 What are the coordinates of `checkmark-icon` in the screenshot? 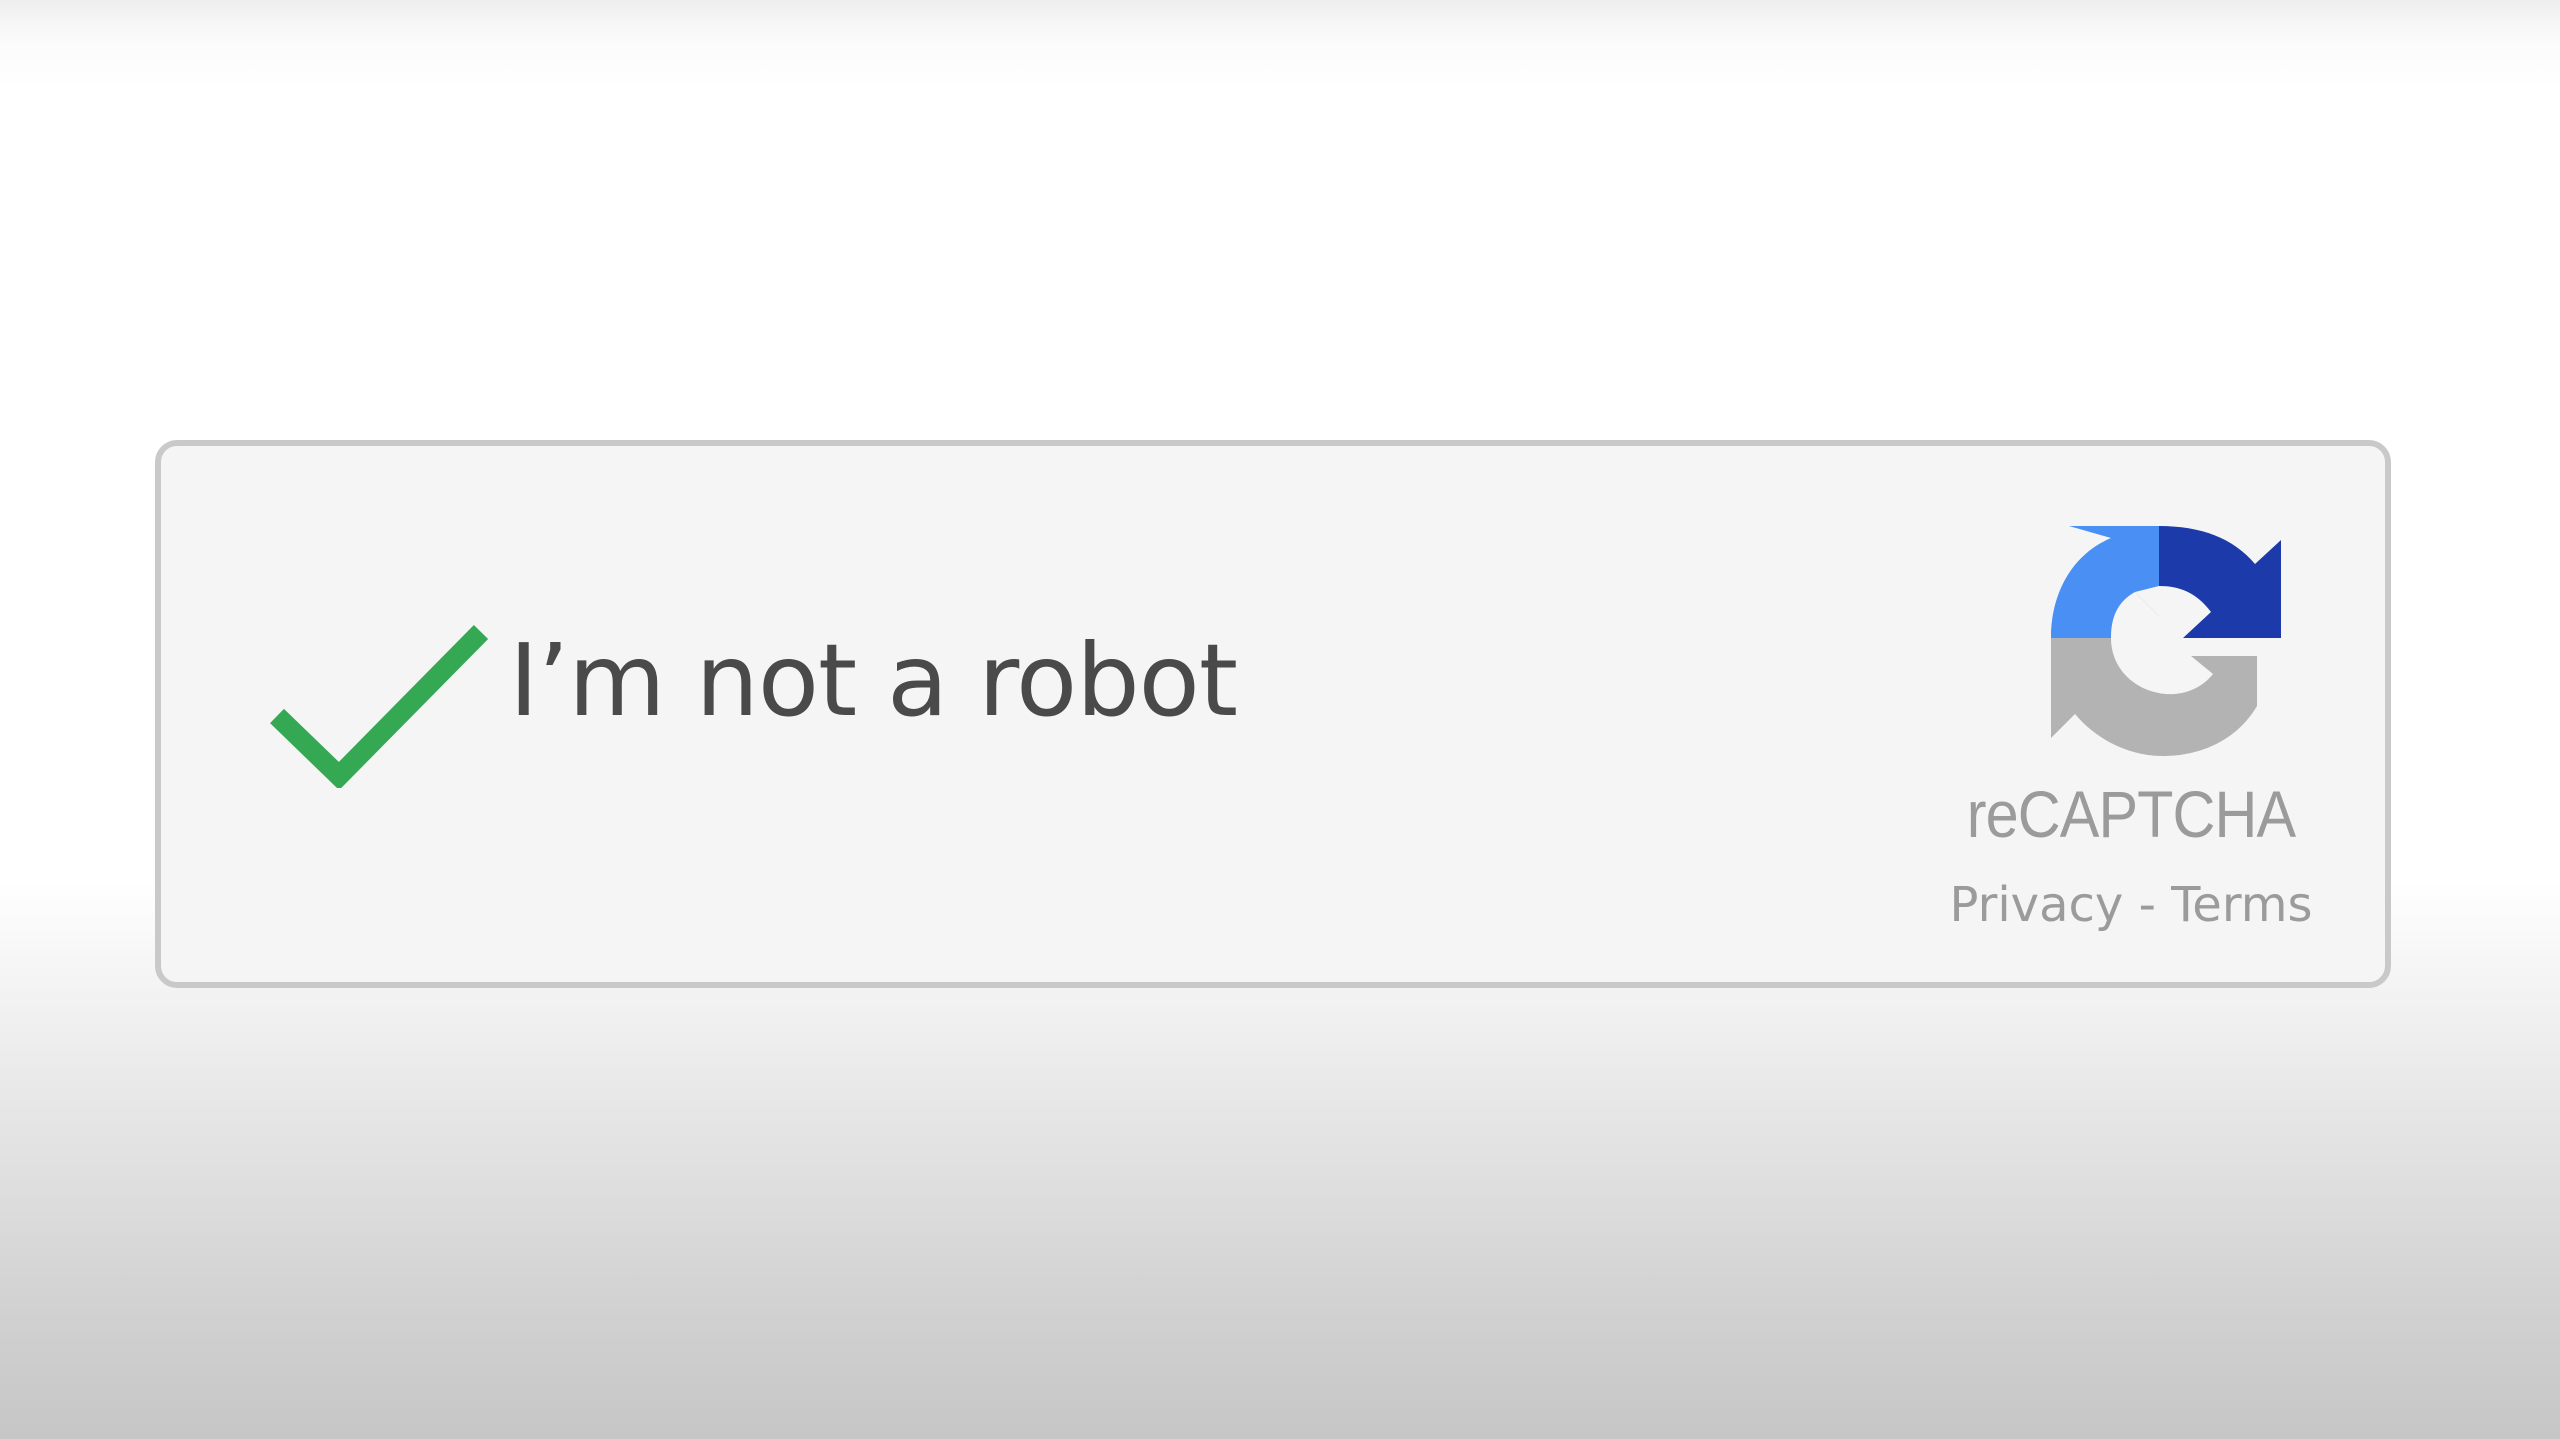 It's located at (379, 703).